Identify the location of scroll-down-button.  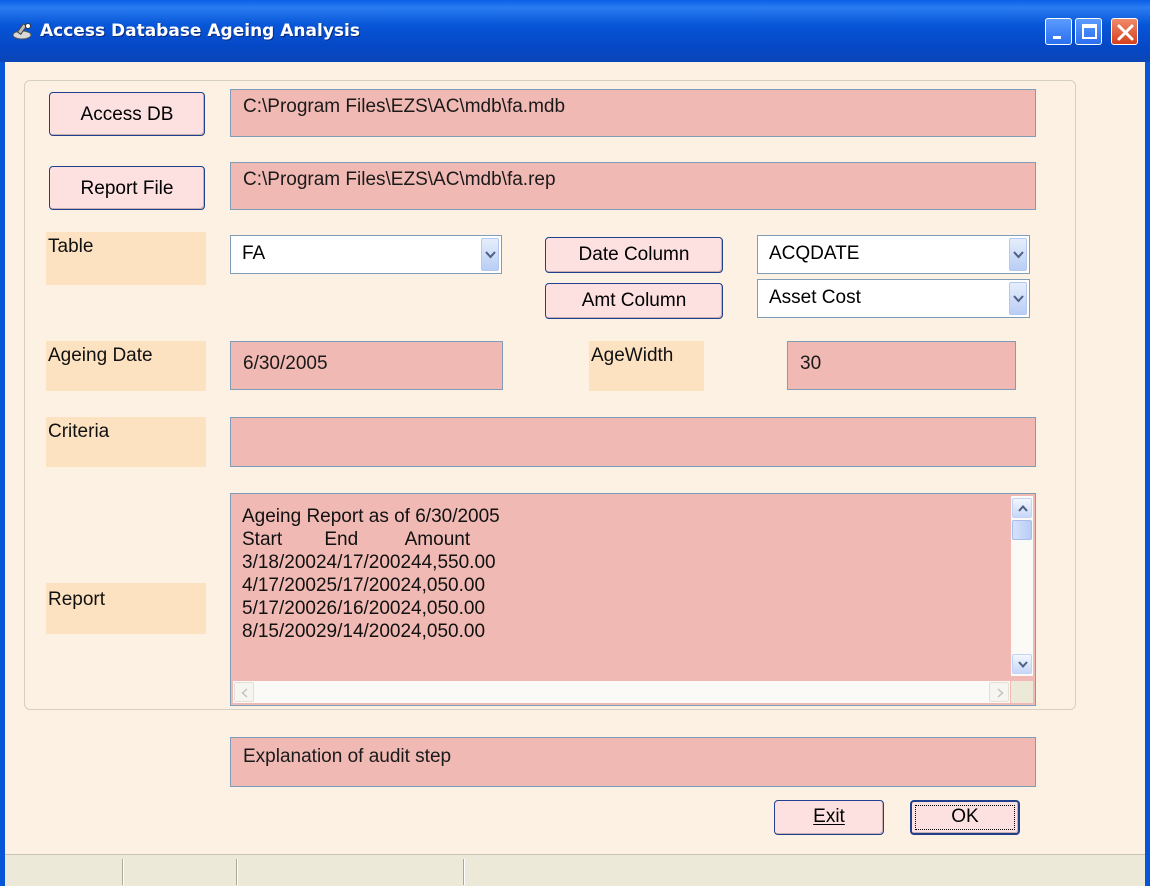
(1022, 664).